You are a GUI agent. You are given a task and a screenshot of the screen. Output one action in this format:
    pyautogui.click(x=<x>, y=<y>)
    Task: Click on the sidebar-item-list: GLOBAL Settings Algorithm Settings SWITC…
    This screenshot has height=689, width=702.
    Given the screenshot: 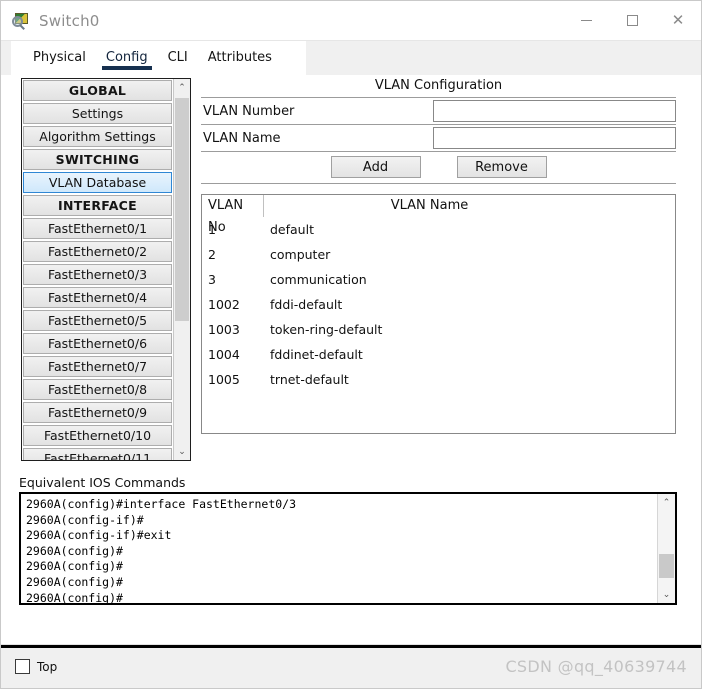 What is the action you would take?
    pyautogui.click(x=97, y=269)
    